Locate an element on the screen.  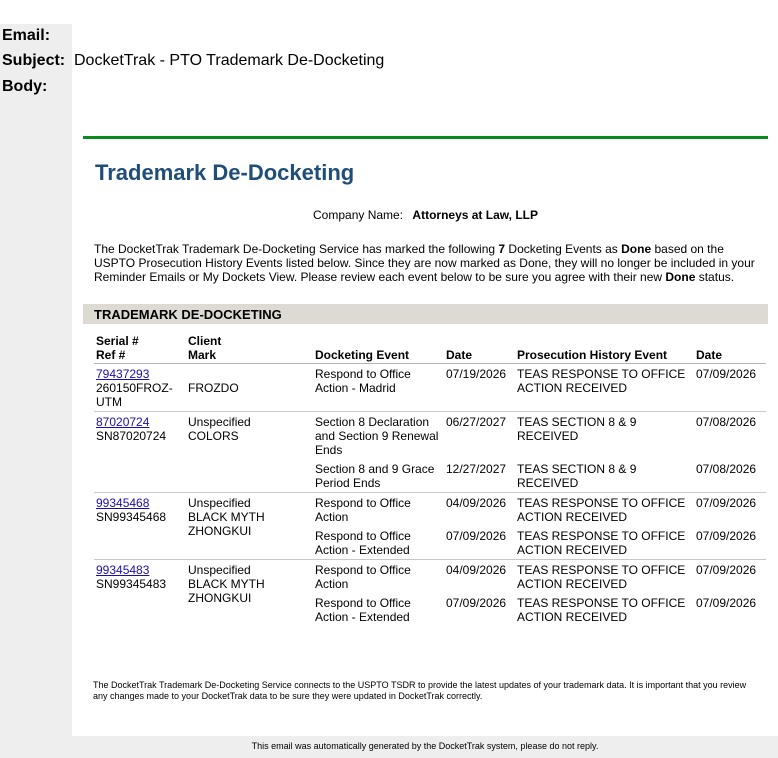
intro-text: status. is located at coordinates (715, 277).